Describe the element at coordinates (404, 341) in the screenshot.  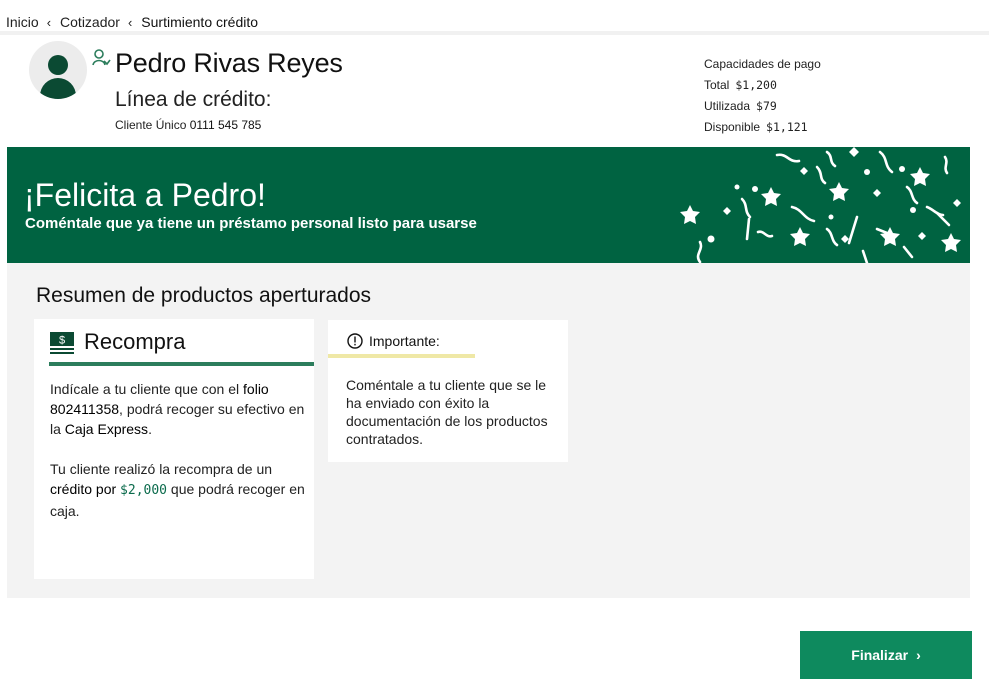
I see `important-title: Importante:` at that location.